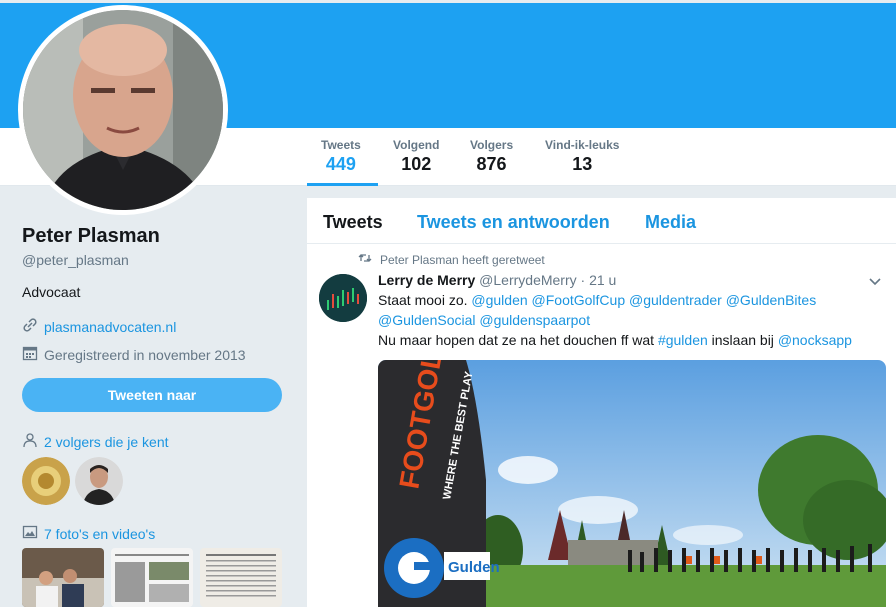 The width and height of the screenshot is (896, 607). I want to click on stat-likes: Vind-ik-leuks 13, so click(582, 156).